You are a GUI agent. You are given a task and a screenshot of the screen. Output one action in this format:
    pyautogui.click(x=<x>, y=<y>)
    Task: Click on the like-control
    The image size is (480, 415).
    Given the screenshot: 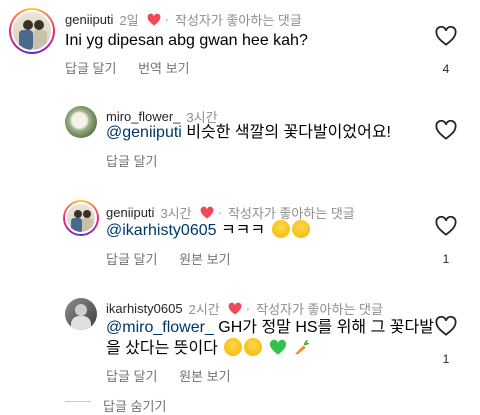 What is the action you would take?
    pyautogui.click(x=446, y=130)
    